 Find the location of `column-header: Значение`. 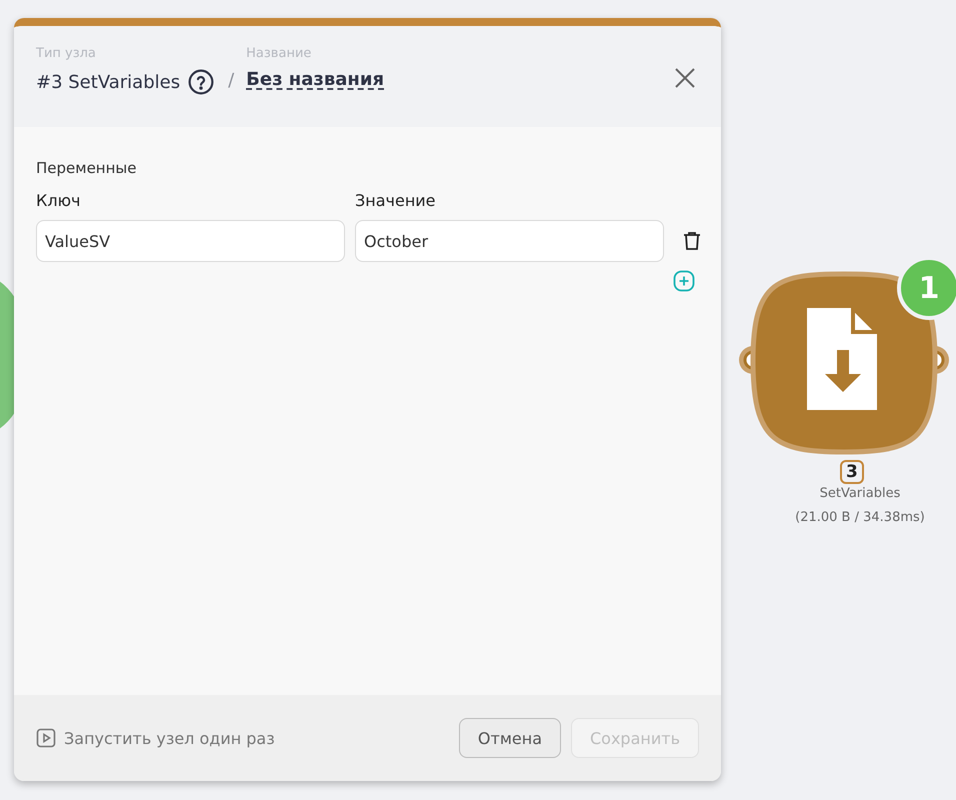

column-header: Значение is located at coordinates (396, 200).